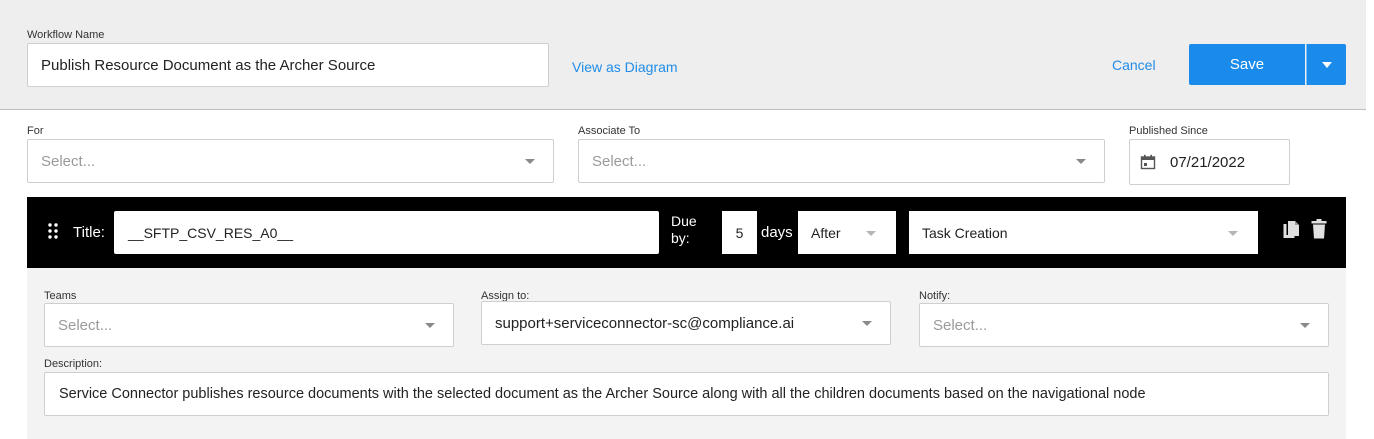 This screenshot has height=439, width=1374. What do you see at coordinates (73, 364) in the screenshot?
I see `description-label: Description:` at bounding box center [73, 364].